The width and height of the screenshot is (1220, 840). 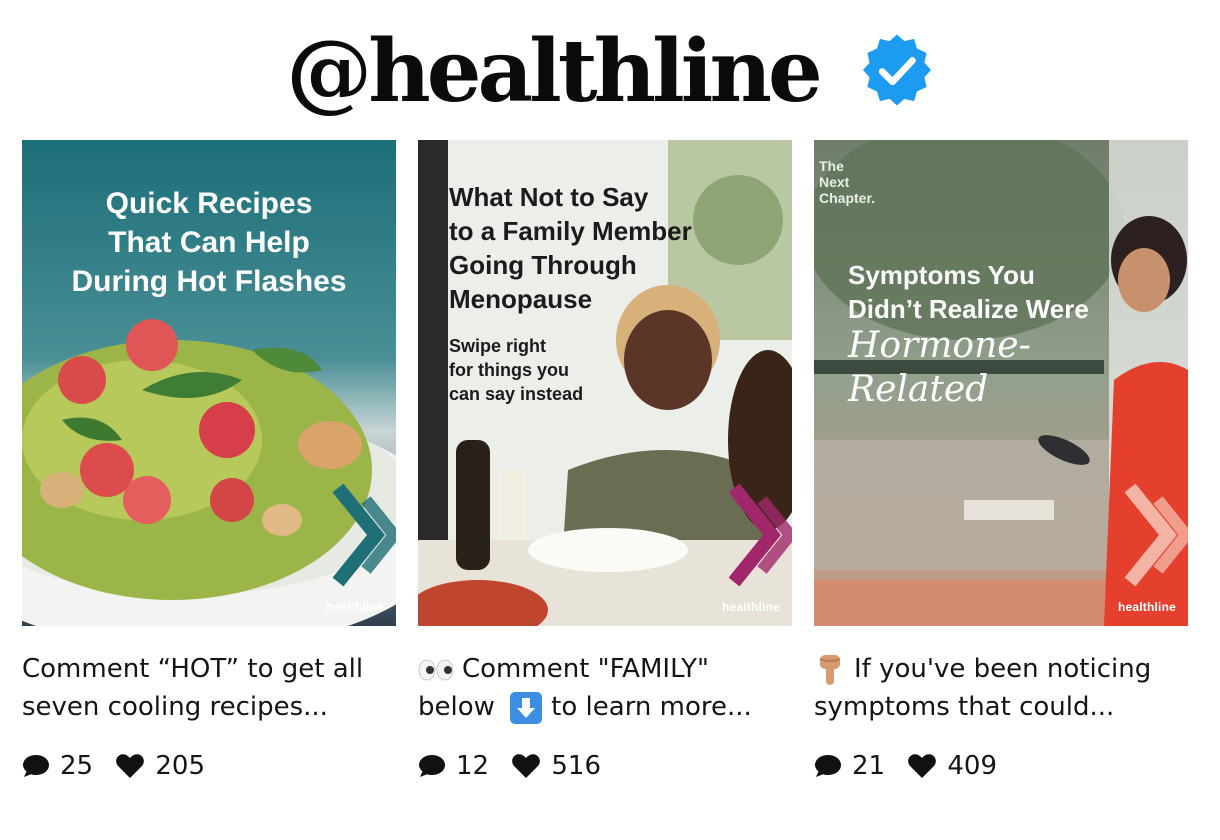 I want to click on post-2-subtitle-line: can say instead, so click(x=516, y=394).